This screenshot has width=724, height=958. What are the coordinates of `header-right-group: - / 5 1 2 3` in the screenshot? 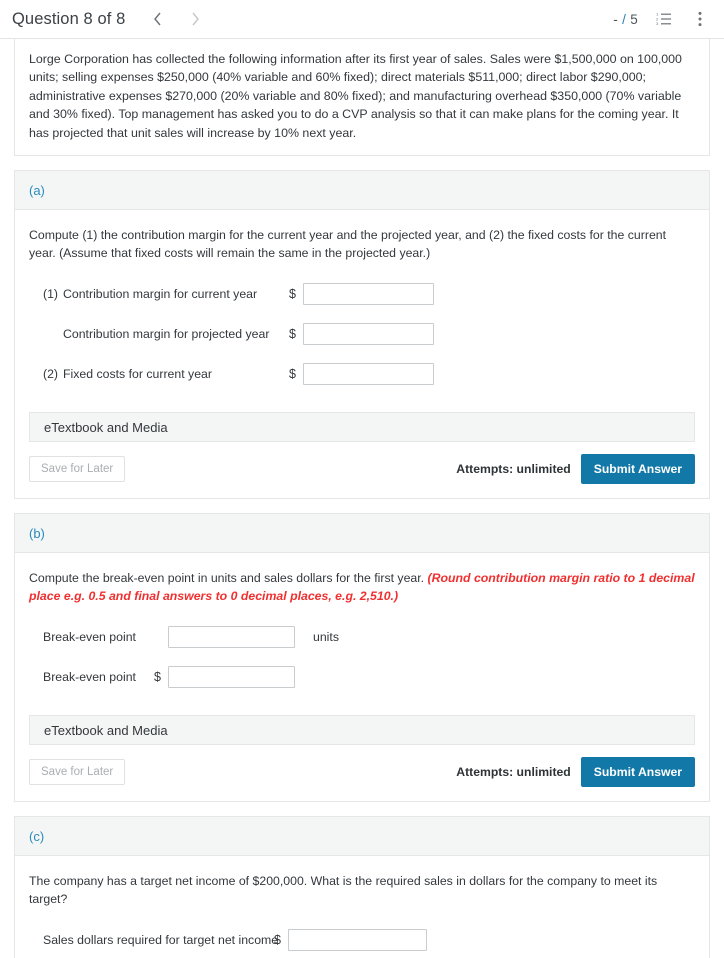 It's located at (661, 19).